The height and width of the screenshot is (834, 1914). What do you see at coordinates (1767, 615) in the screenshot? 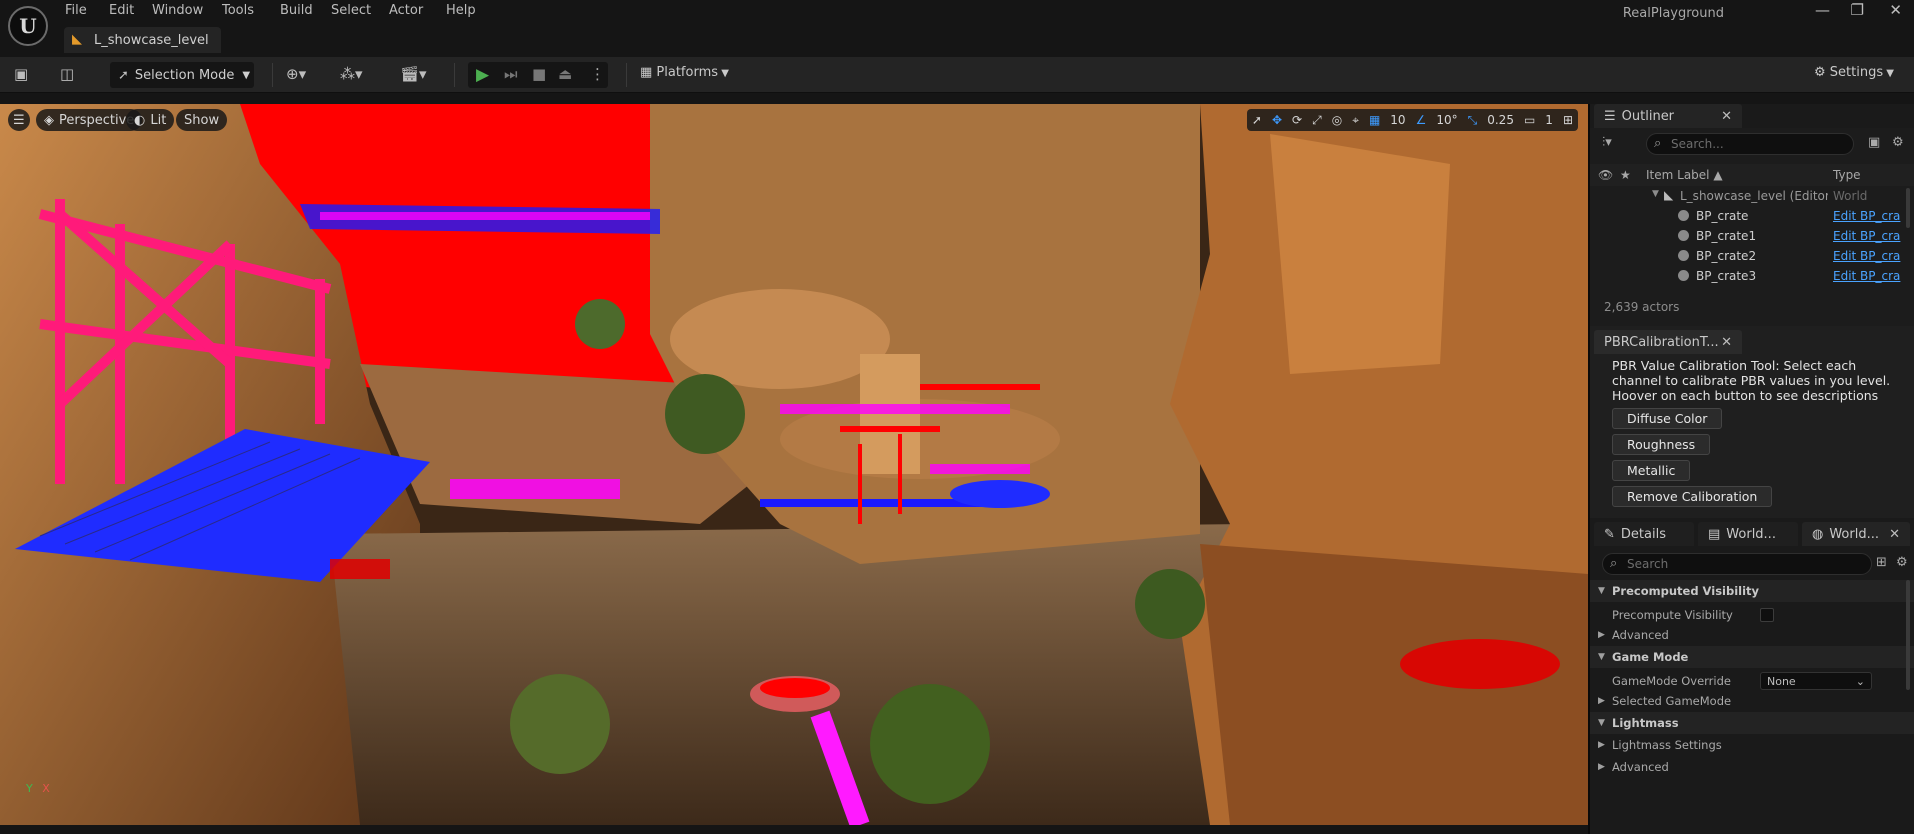
I see `precompute-visibility-checkbox` at bounding box center [1767, 615].